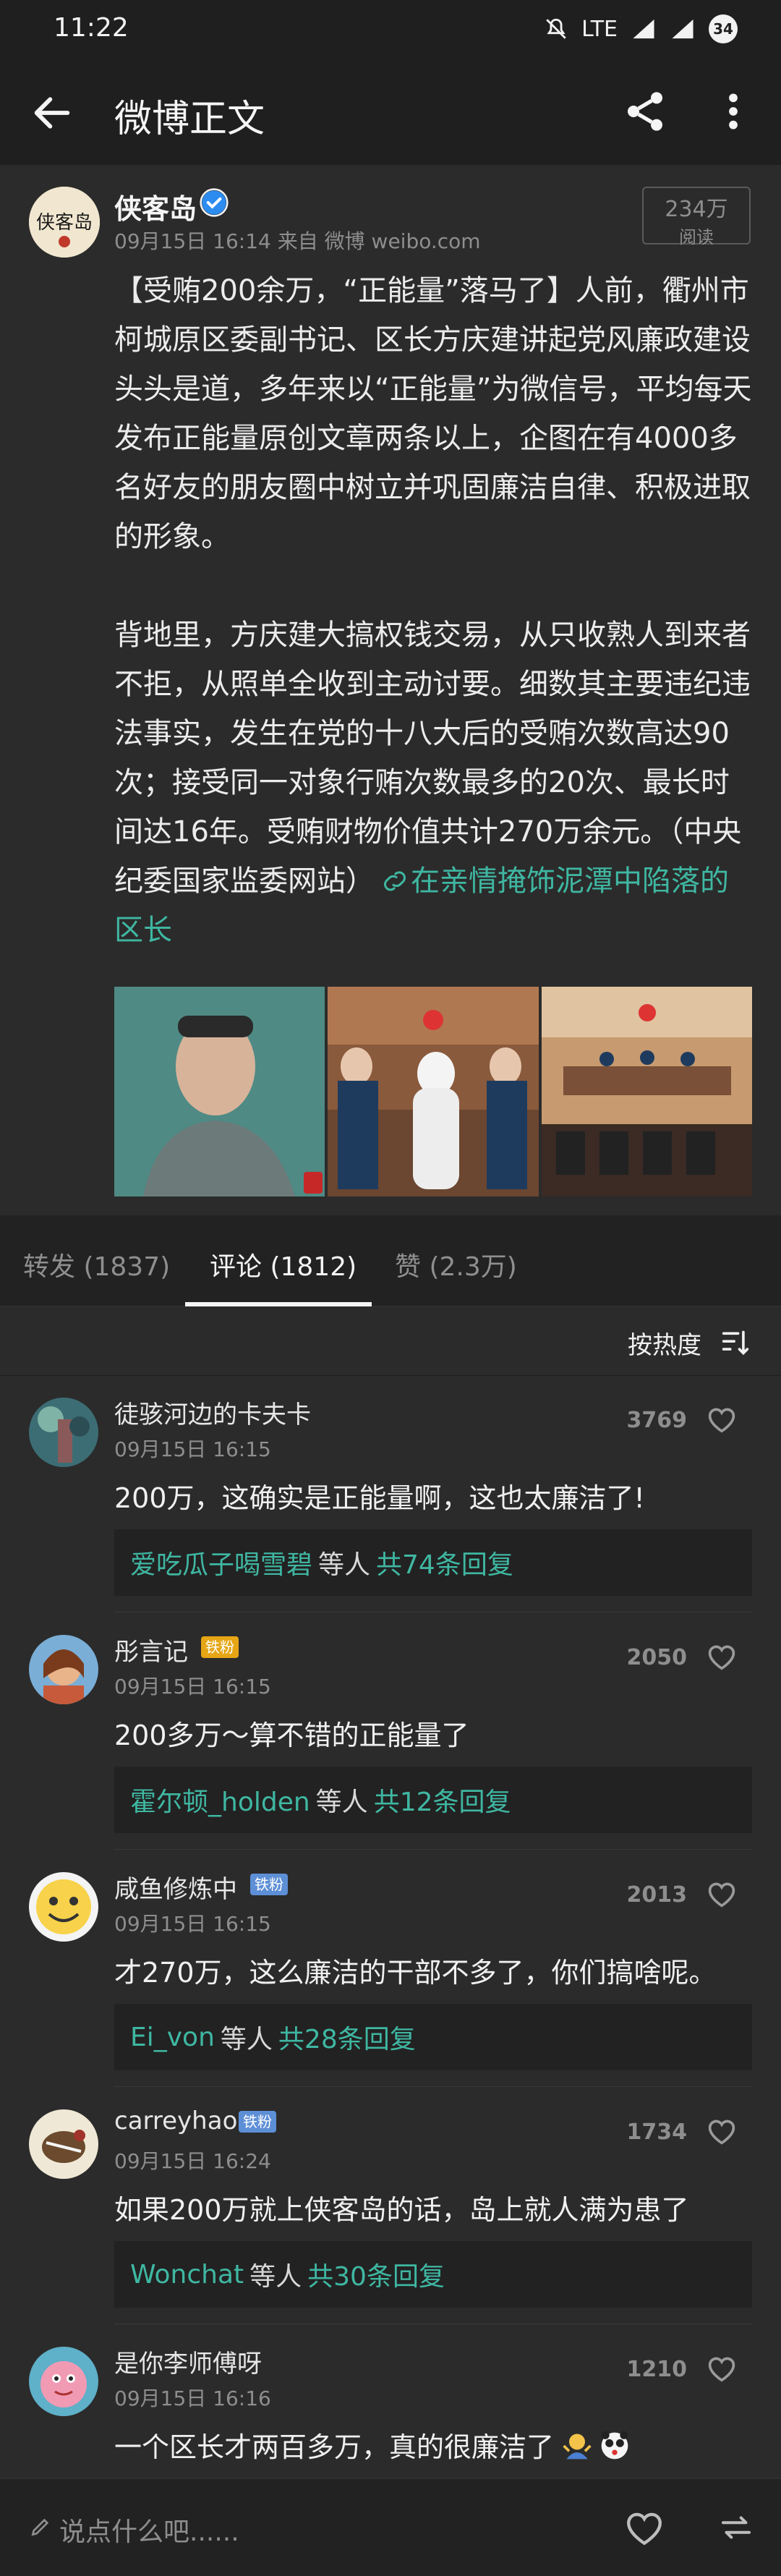 Image resolution: width=781 pixels, height=2576 pixels. I want to click on sort-icon, so click(735, 1342).